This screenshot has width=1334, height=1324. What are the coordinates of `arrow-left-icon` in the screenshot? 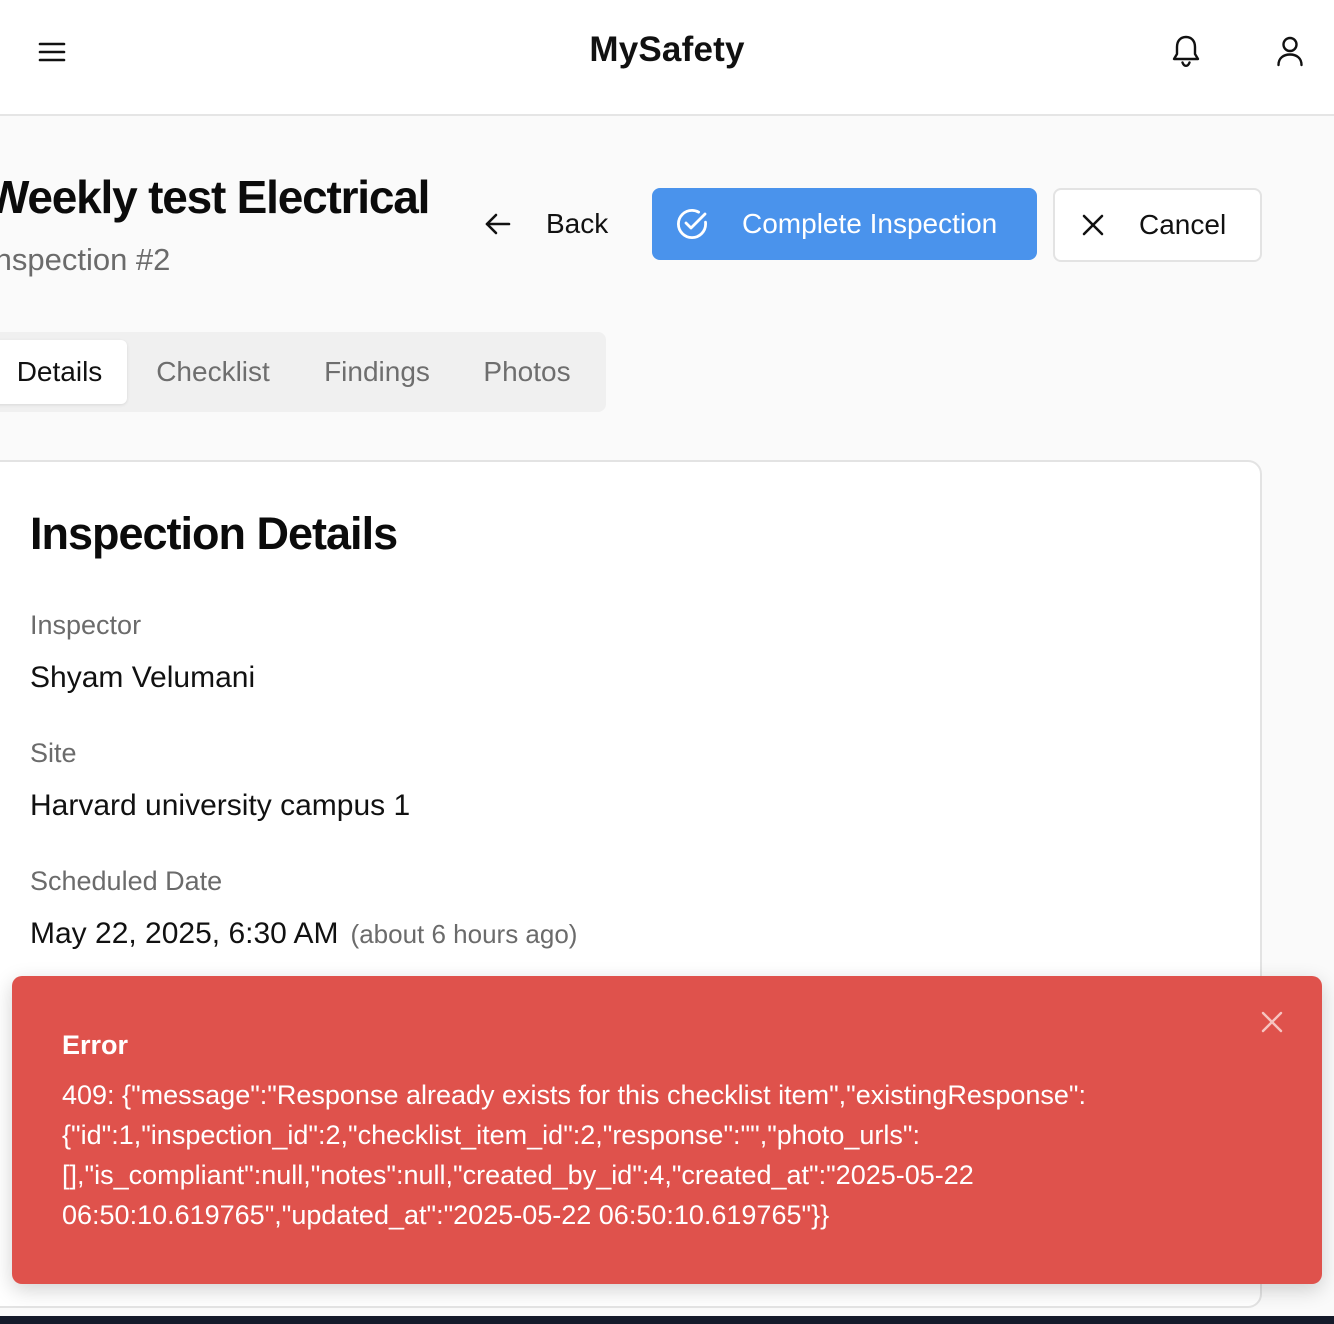 It's located at (498, 224).